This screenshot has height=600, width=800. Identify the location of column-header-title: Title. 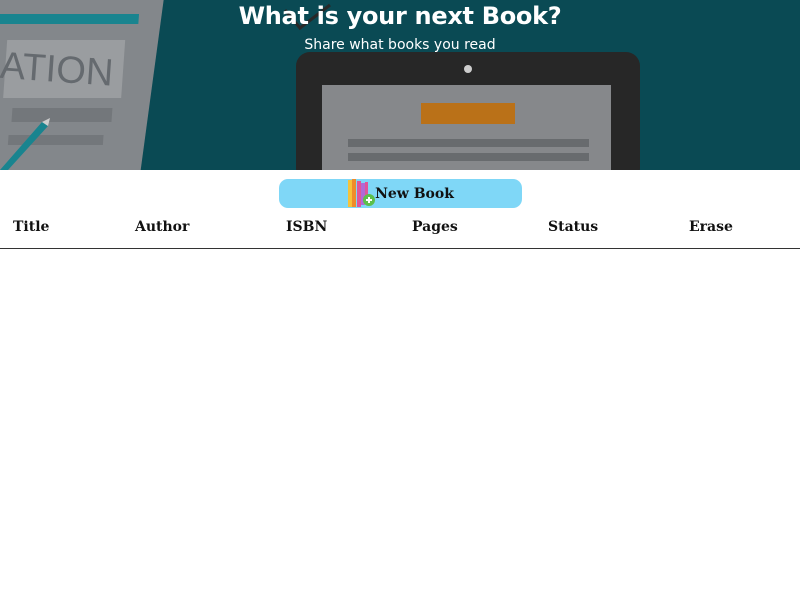
(61, 229).